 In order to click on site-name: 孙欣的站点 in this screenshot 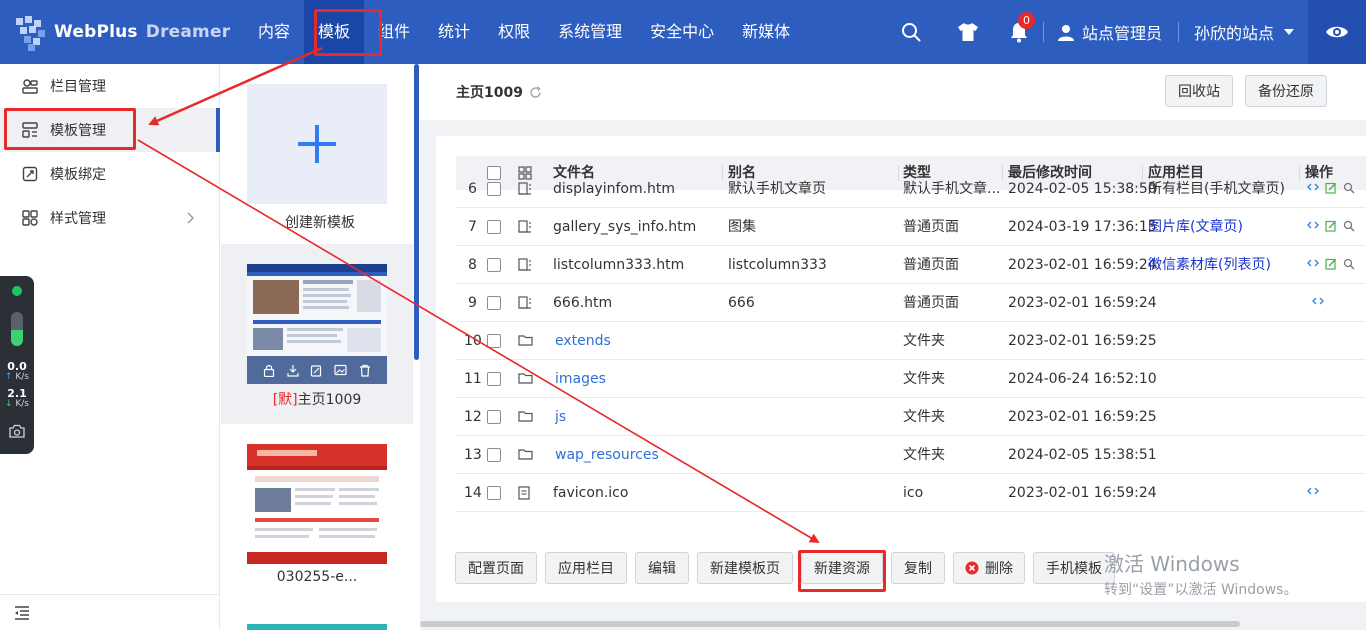, I will do `click(1234, 33)`.